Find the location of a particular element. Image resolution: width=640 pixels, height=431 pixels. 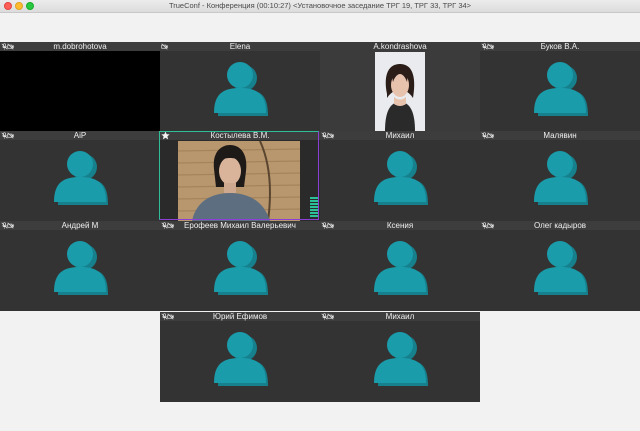

star-icon is located at coordinates (165, 135).